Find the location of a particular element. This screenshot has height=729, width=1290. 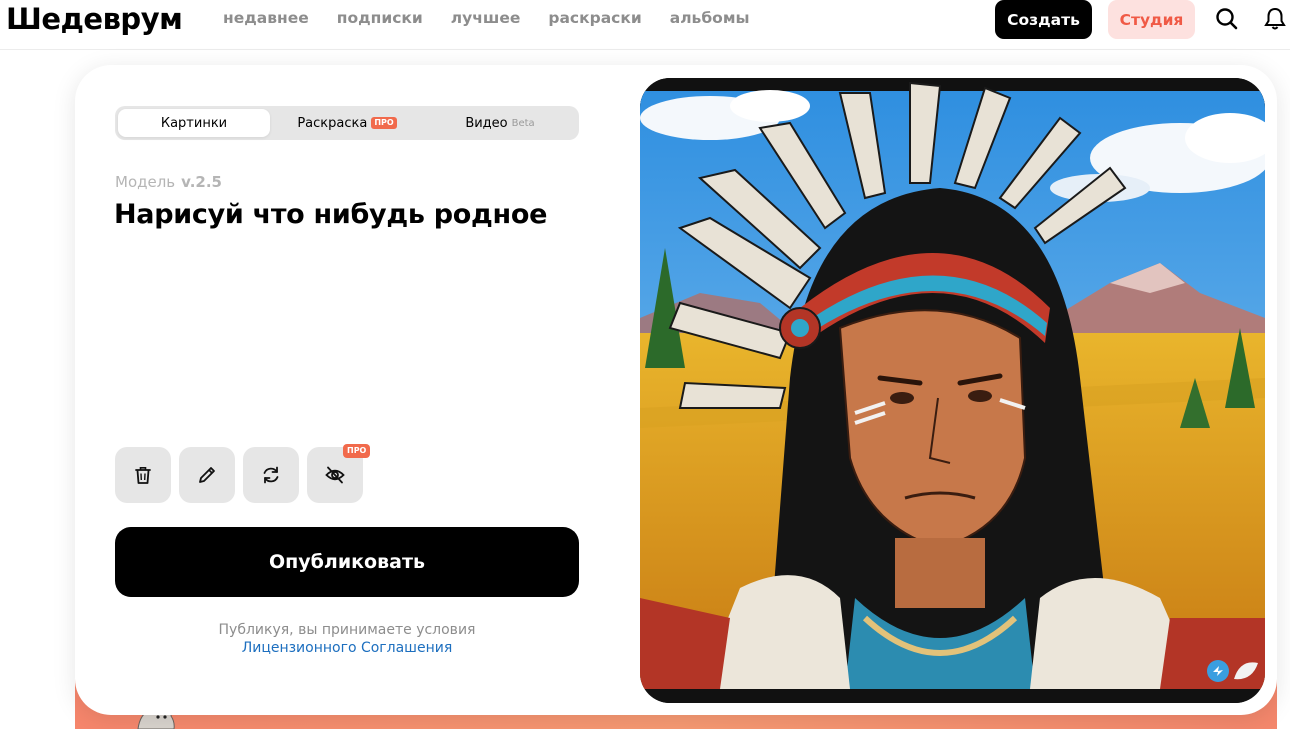

bell-icon is located at coordinates (1275, 19).